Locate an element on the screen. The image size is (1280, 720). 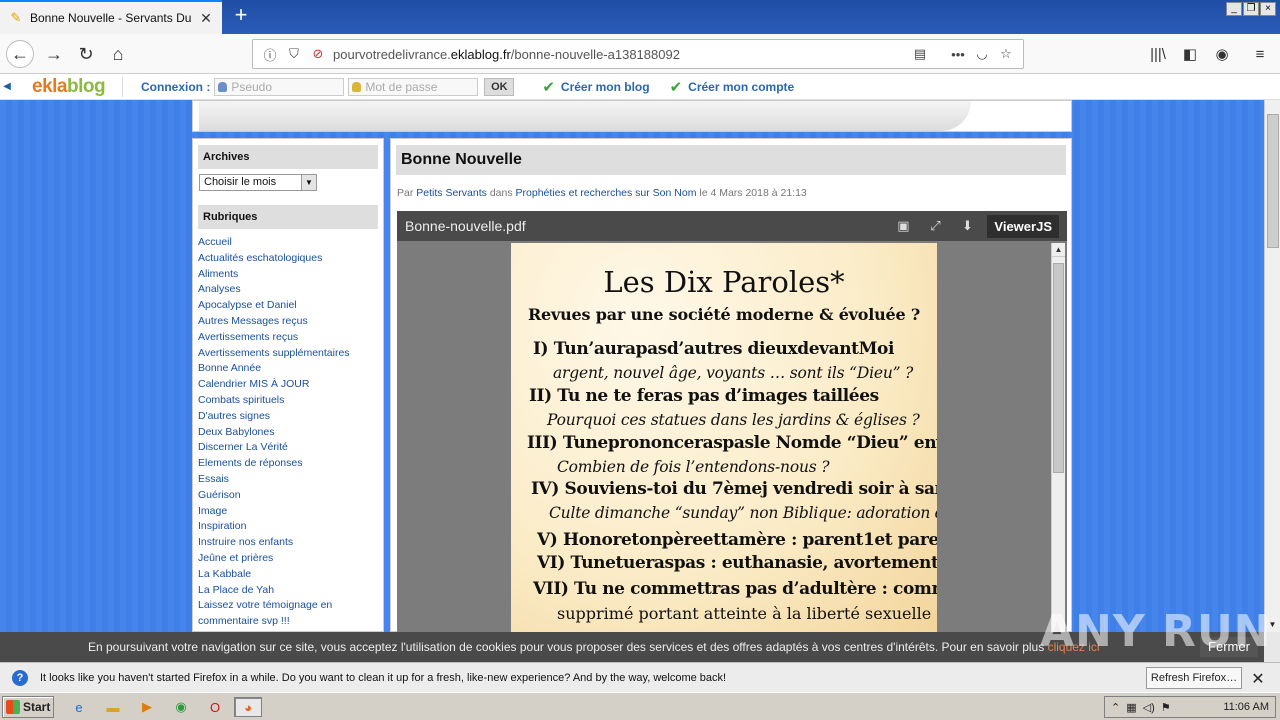
maximize-button: ❐ is located at coordinates (1251, 9).